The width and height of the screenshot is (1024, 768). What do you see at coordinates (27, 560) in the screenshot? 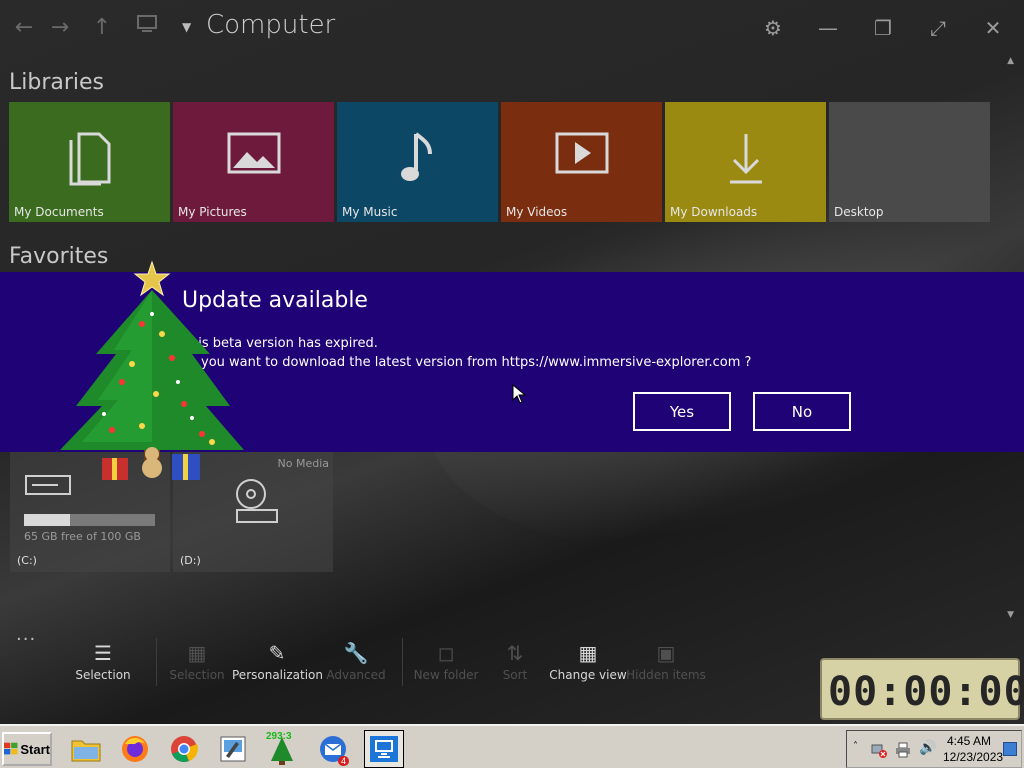
I see `drive-label: (C:)` at bounding box center [27, 560].